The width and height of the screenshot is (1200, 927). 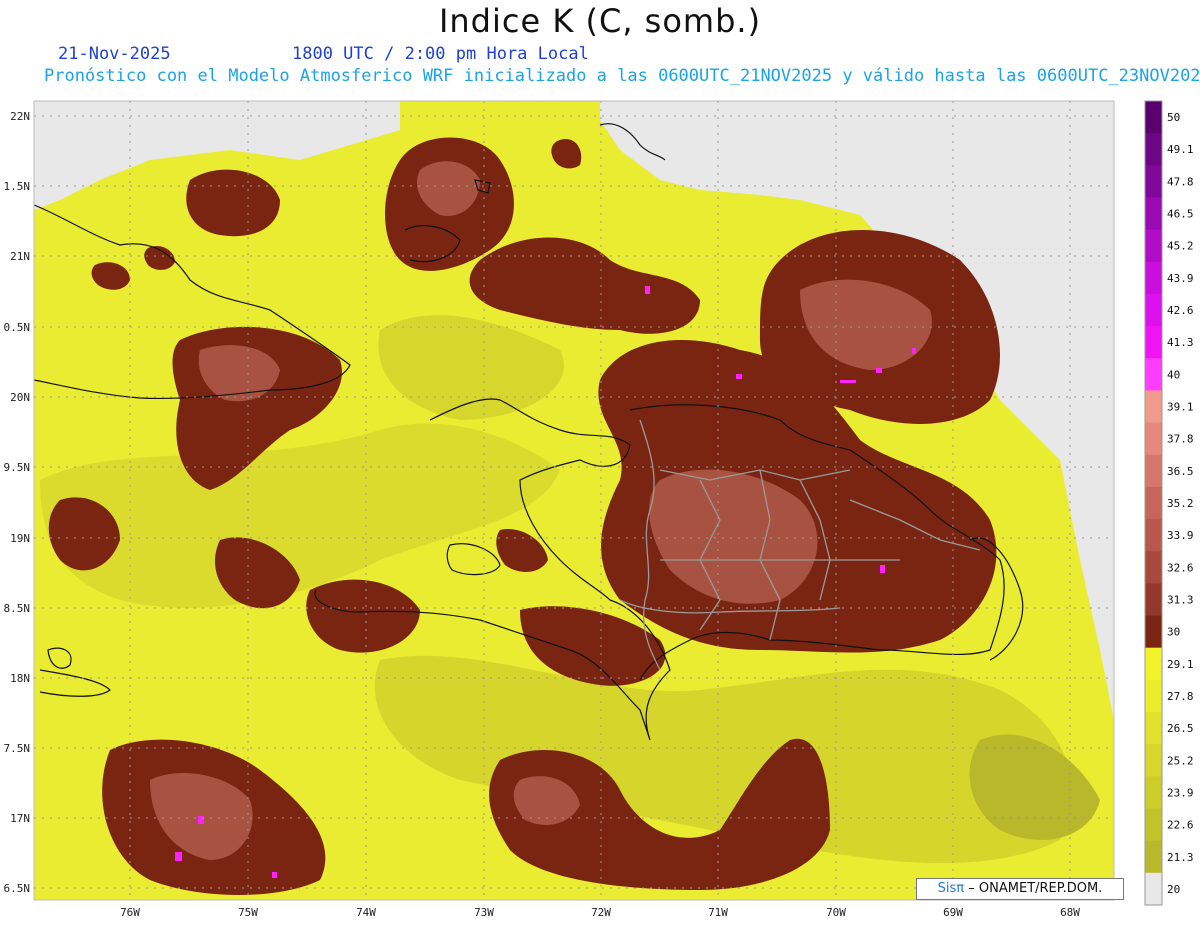 I want to click on colorbar-label: 39.1, so click(x=1180, y=407).